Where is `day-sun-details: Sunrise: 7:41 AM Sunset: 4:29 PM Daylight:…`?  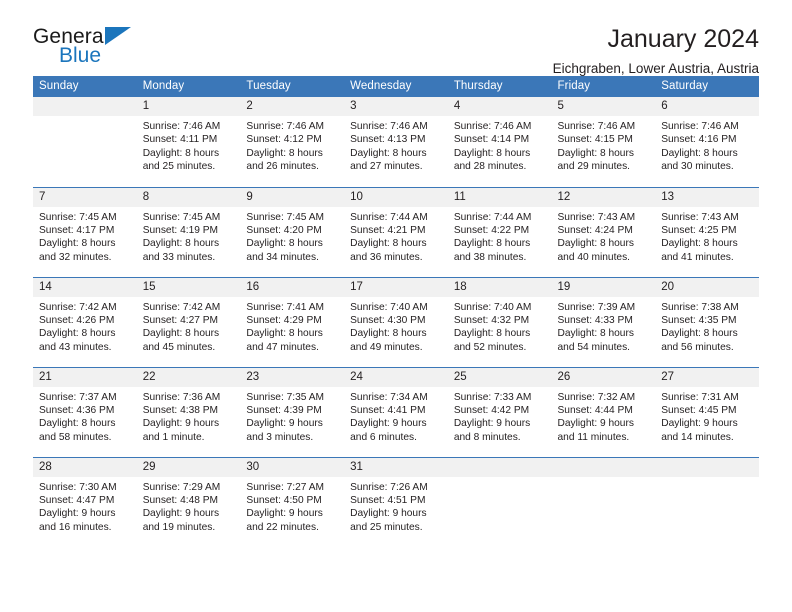 day-sun-details: Sunrise: 7:41 AM Sunset: 4:29 PM Daylight:… is located at coordinates (292, 326).